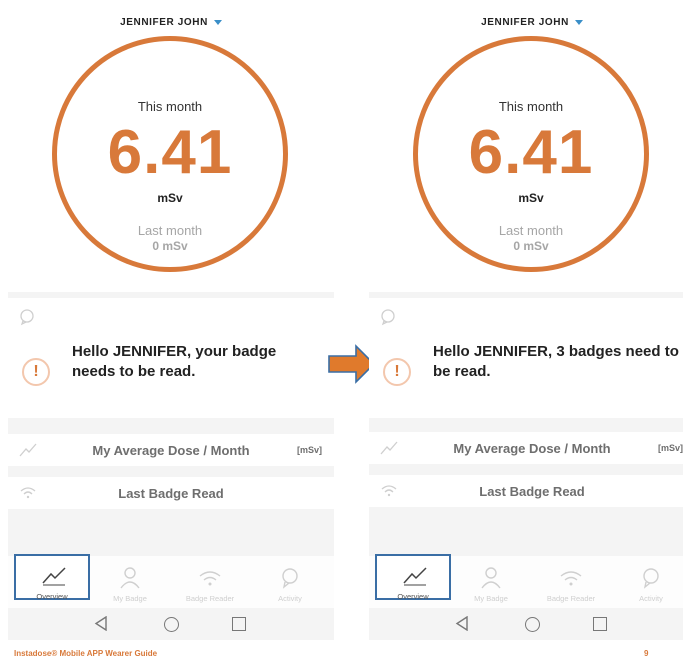  What do you see at coordinates (646, 653) in the screenshot?
I see `page-number: 9` at bounding box center [646, 653].